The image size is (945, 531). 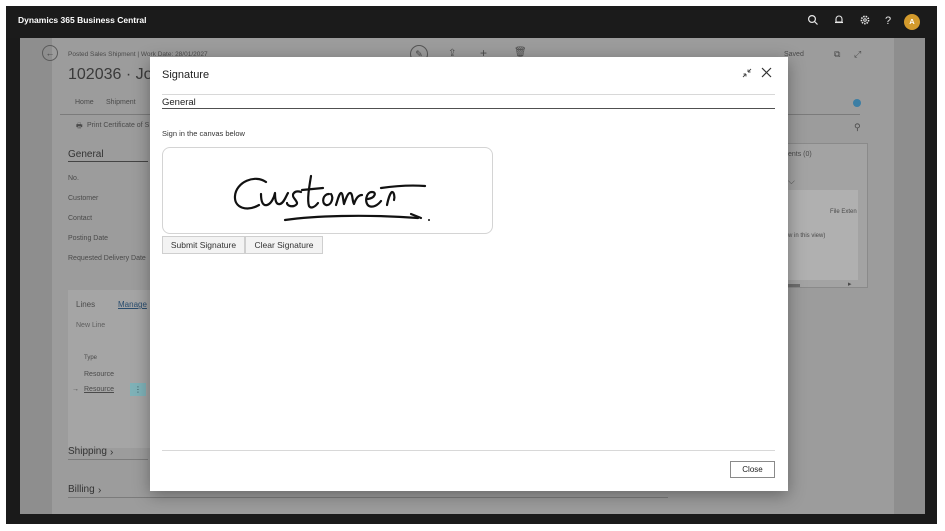 I want to click on app-title: Dynamics 365 Business Central, so click(x=82, y=20).